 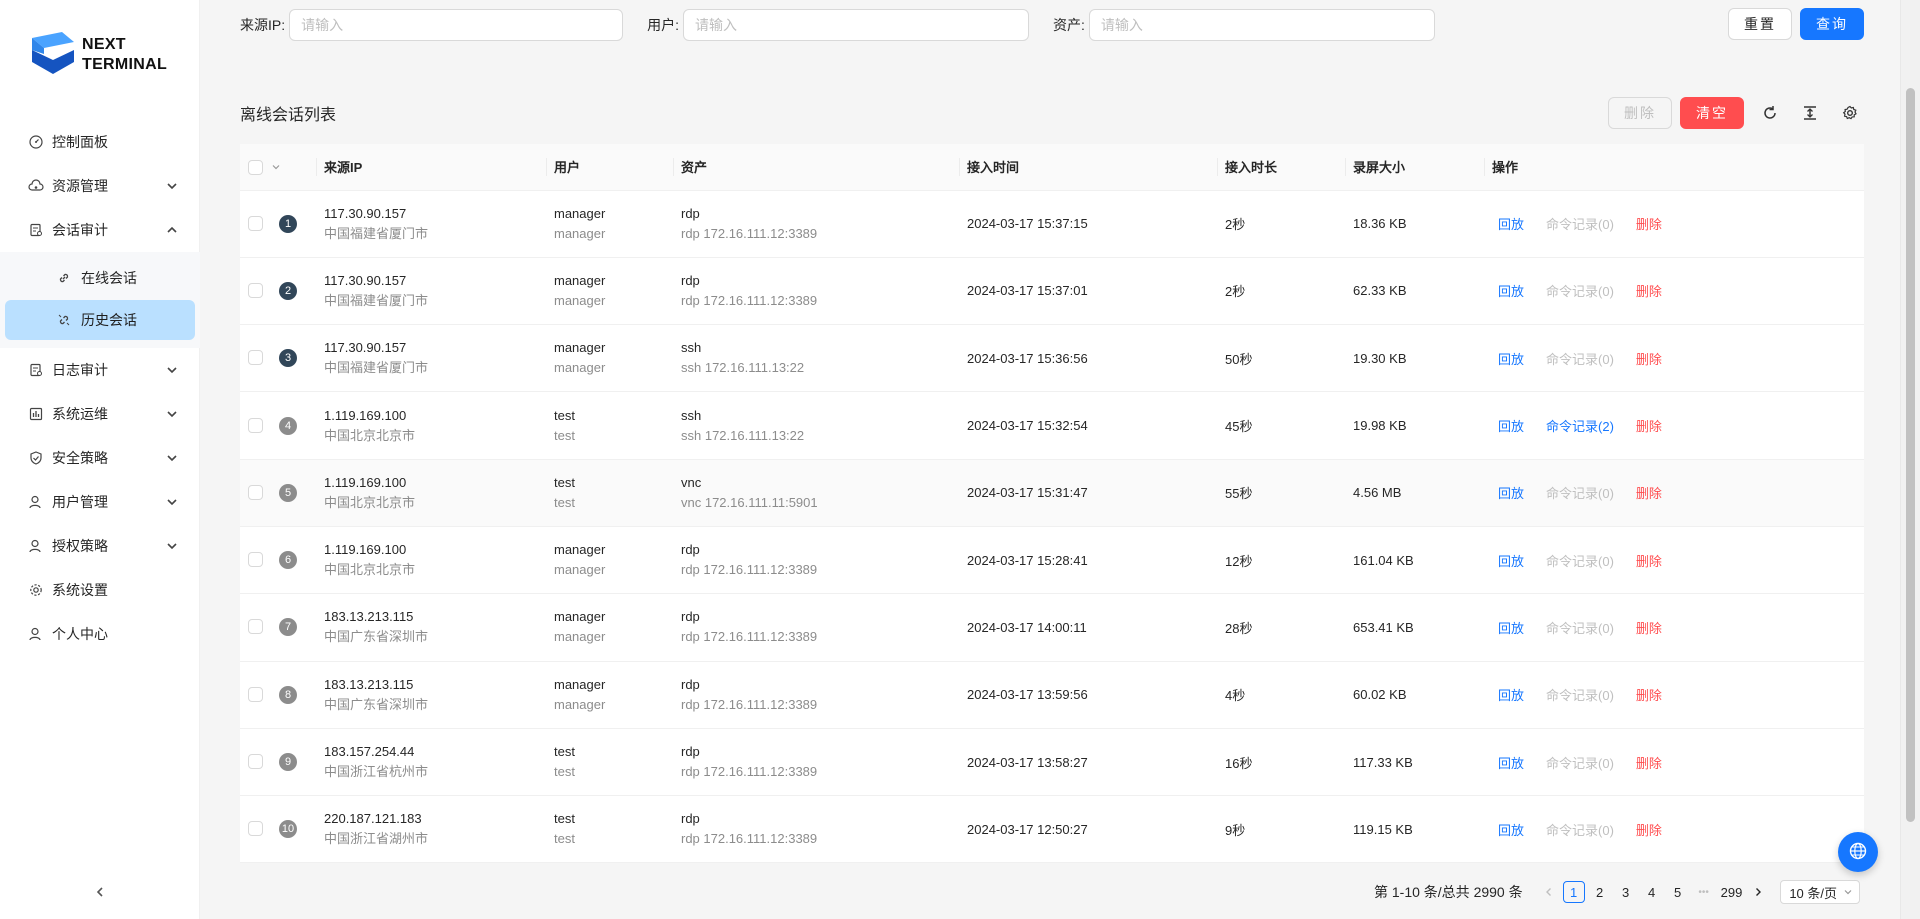 What do you see at coordinates (816, 761) in the screenshot?
I see `asset-cell: rdp rdp 172.16.111.12:3389` at bounding box center [816, 761].